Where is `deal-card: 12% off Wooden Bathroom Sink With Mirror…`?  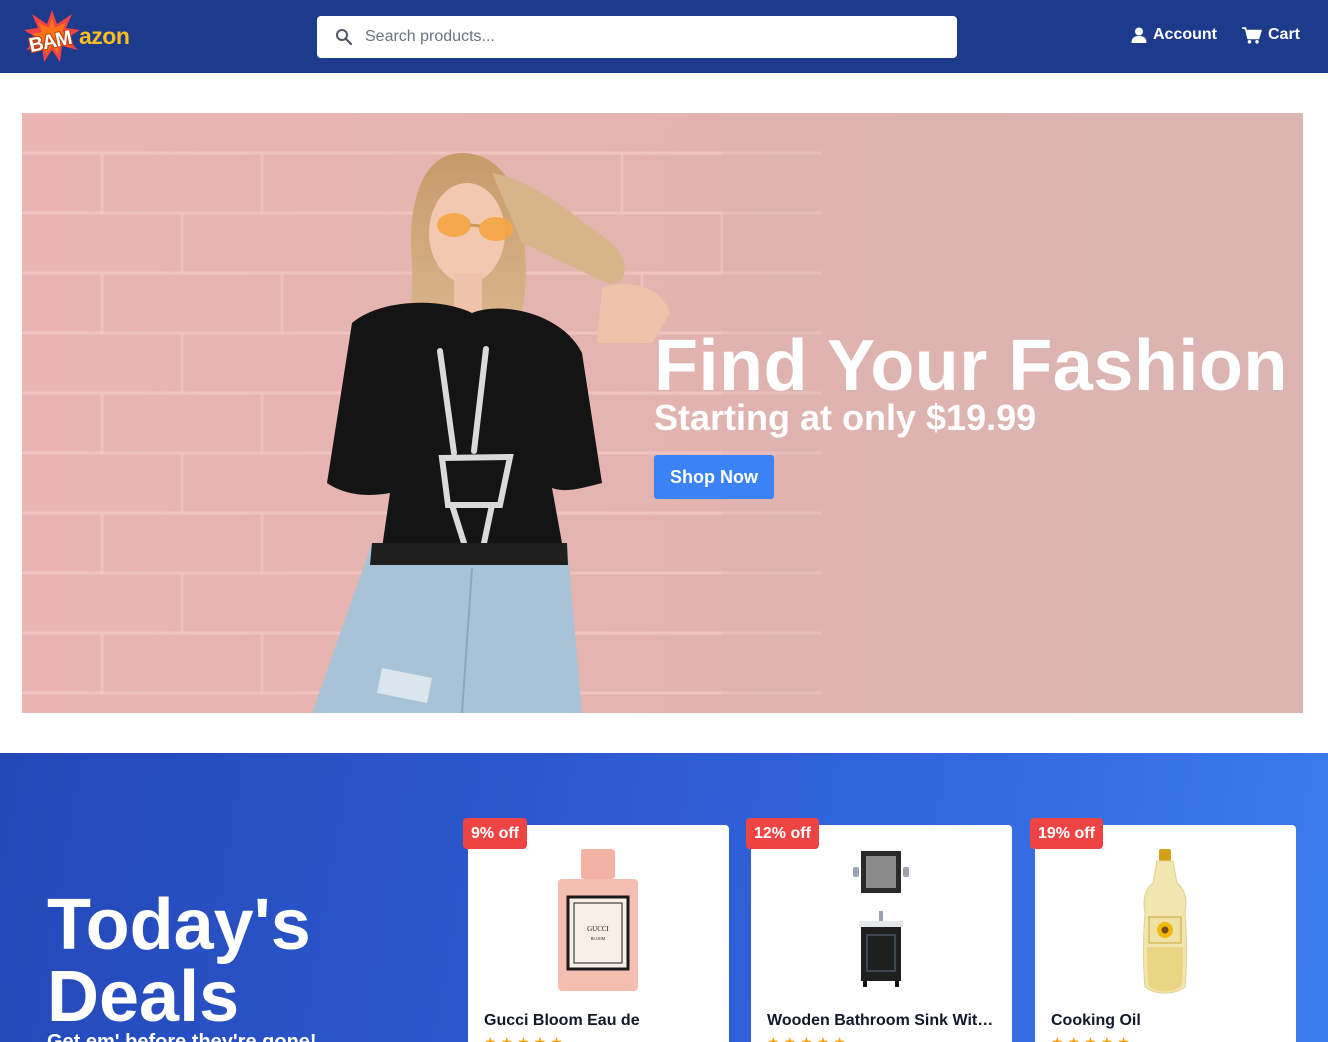 deal-card: 12% off Wooden Bathroom Sink With Mirror… is located at coordinates (879, 930).